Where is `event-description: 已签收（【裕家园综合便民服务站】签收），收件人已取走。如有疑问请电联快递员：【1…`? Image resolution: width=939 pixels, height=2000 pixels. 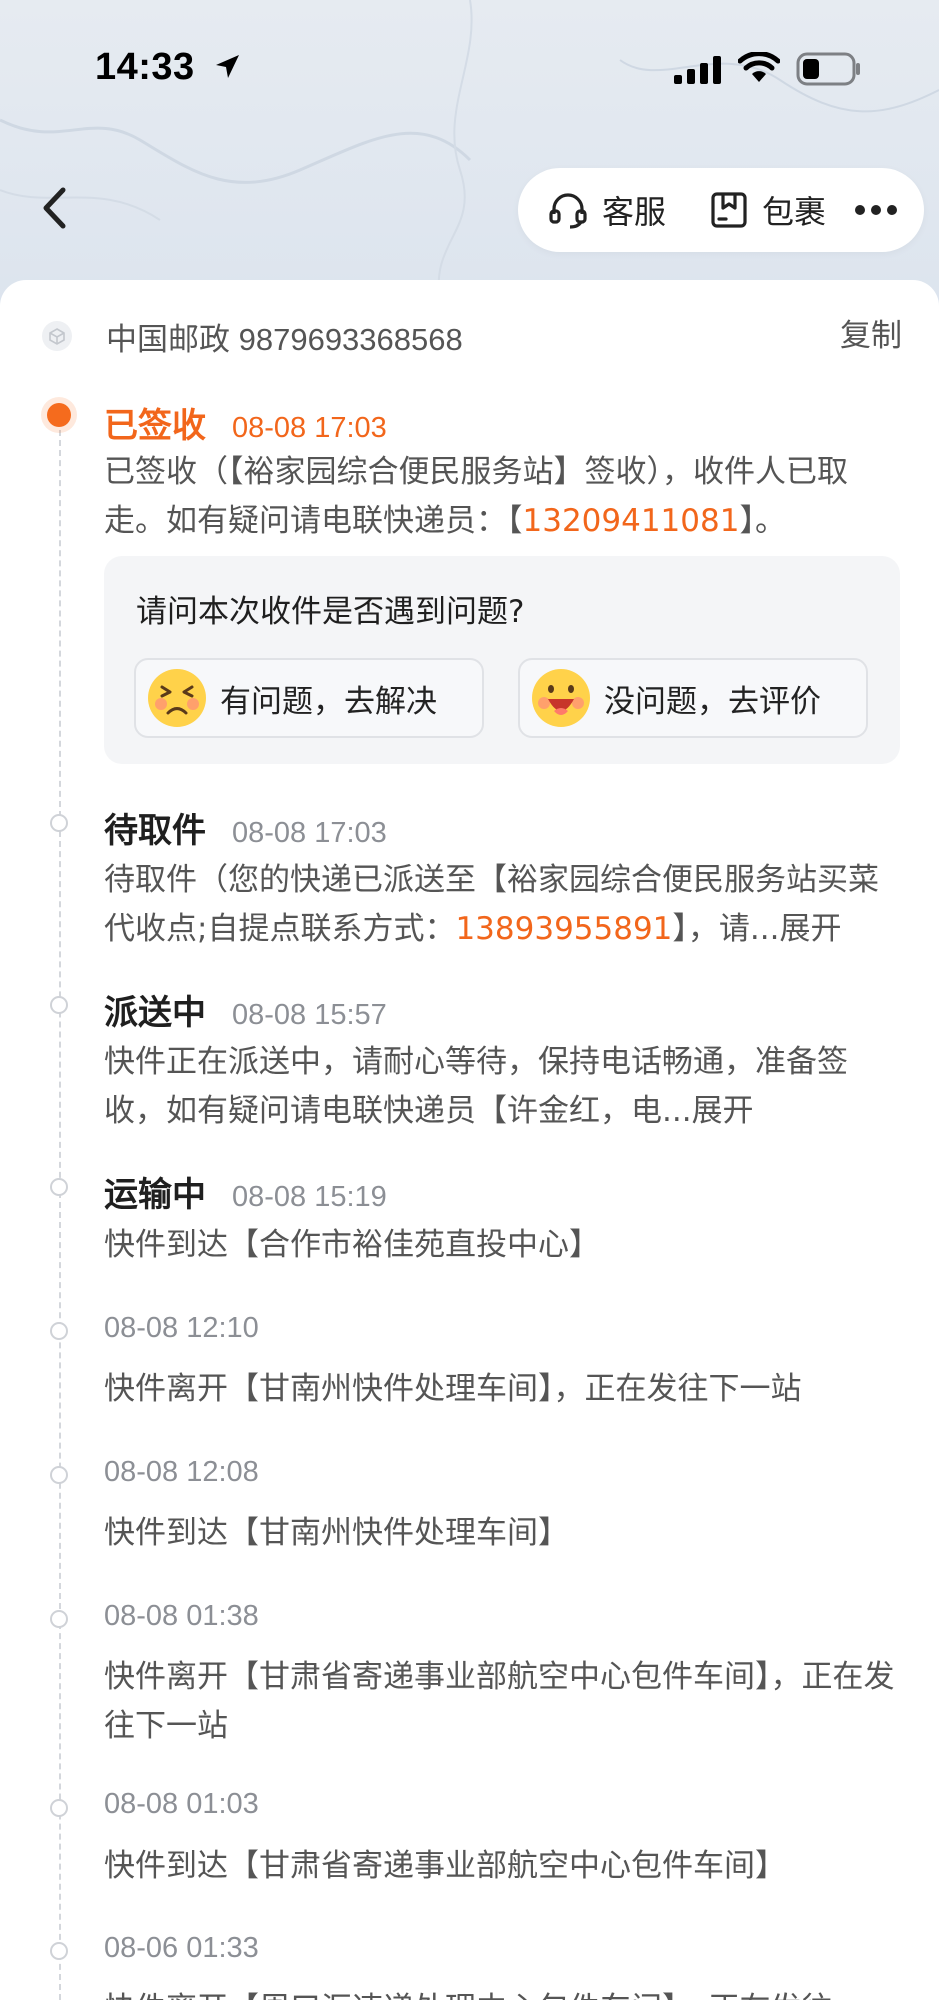 event-description: 已签收（【裕家园综合便民服务站】签收），收件人已取走。如有疑问请电联快递员：【1… is located at coordinates (504, 497).